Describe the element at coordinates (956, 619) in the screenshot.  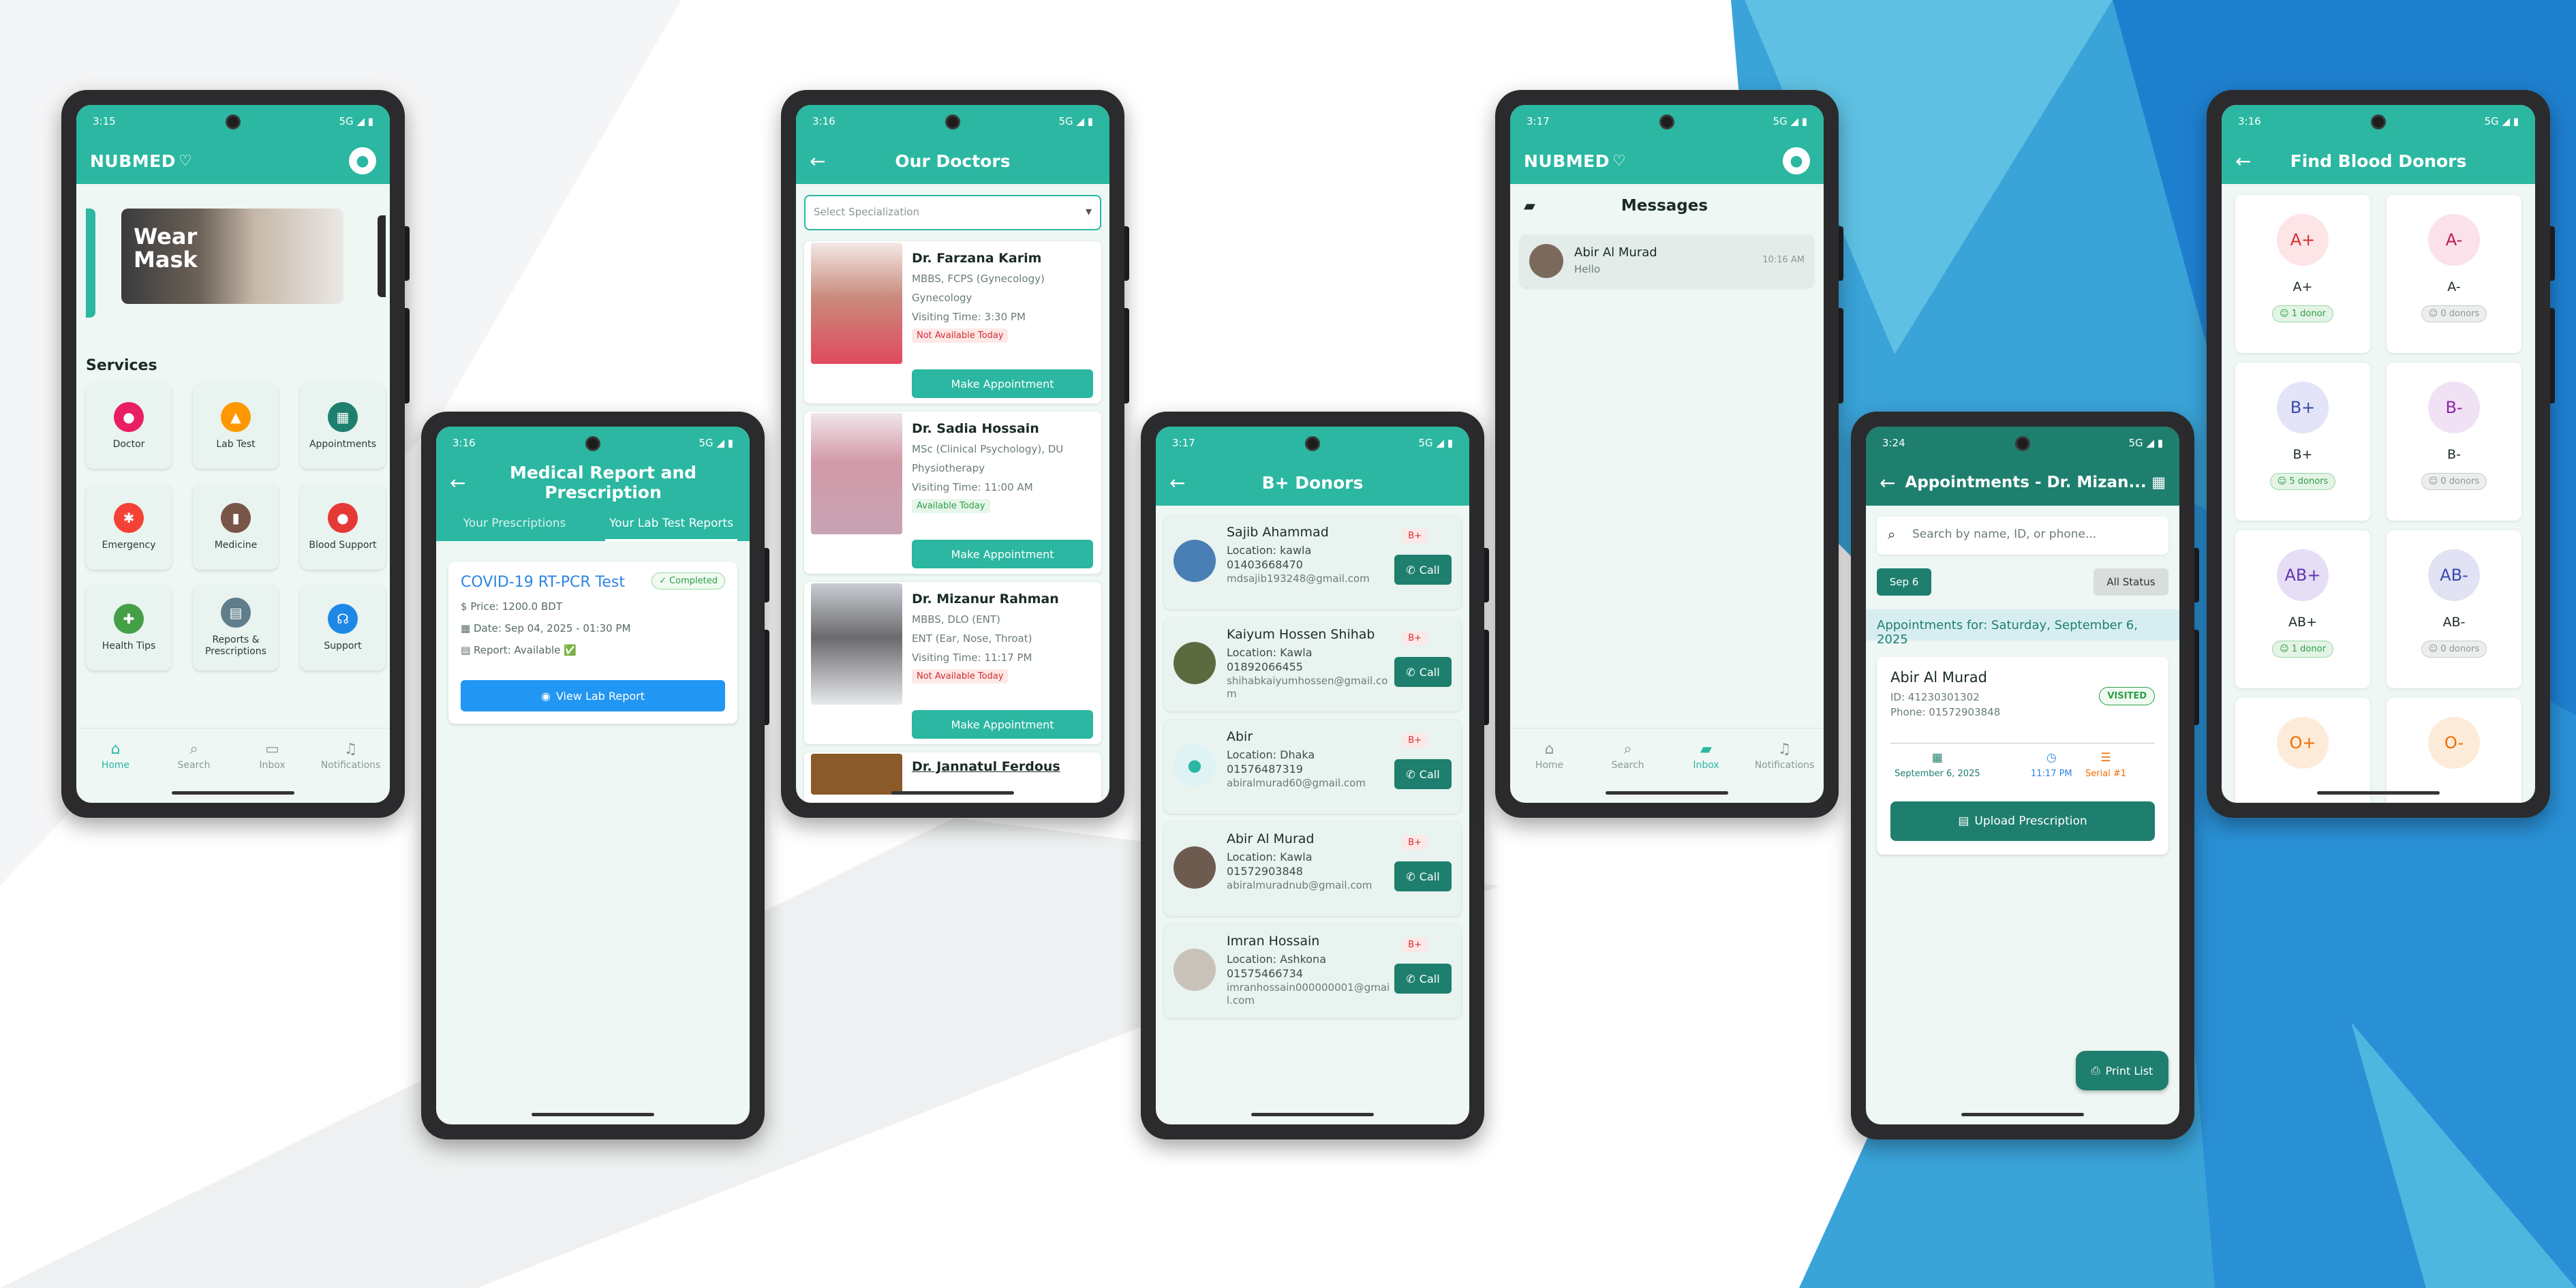
I see `doctor-degree: MBBS, DLO (ENT)` at that location.